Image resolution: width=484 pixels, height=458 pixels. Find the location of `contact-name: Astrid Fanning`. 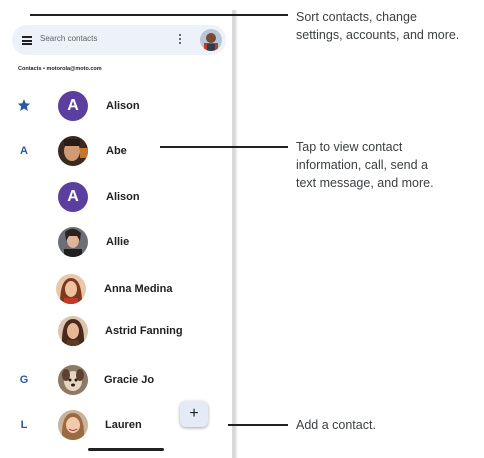

contact-name: Astrid Fanning is located at coordinates (144, 331).